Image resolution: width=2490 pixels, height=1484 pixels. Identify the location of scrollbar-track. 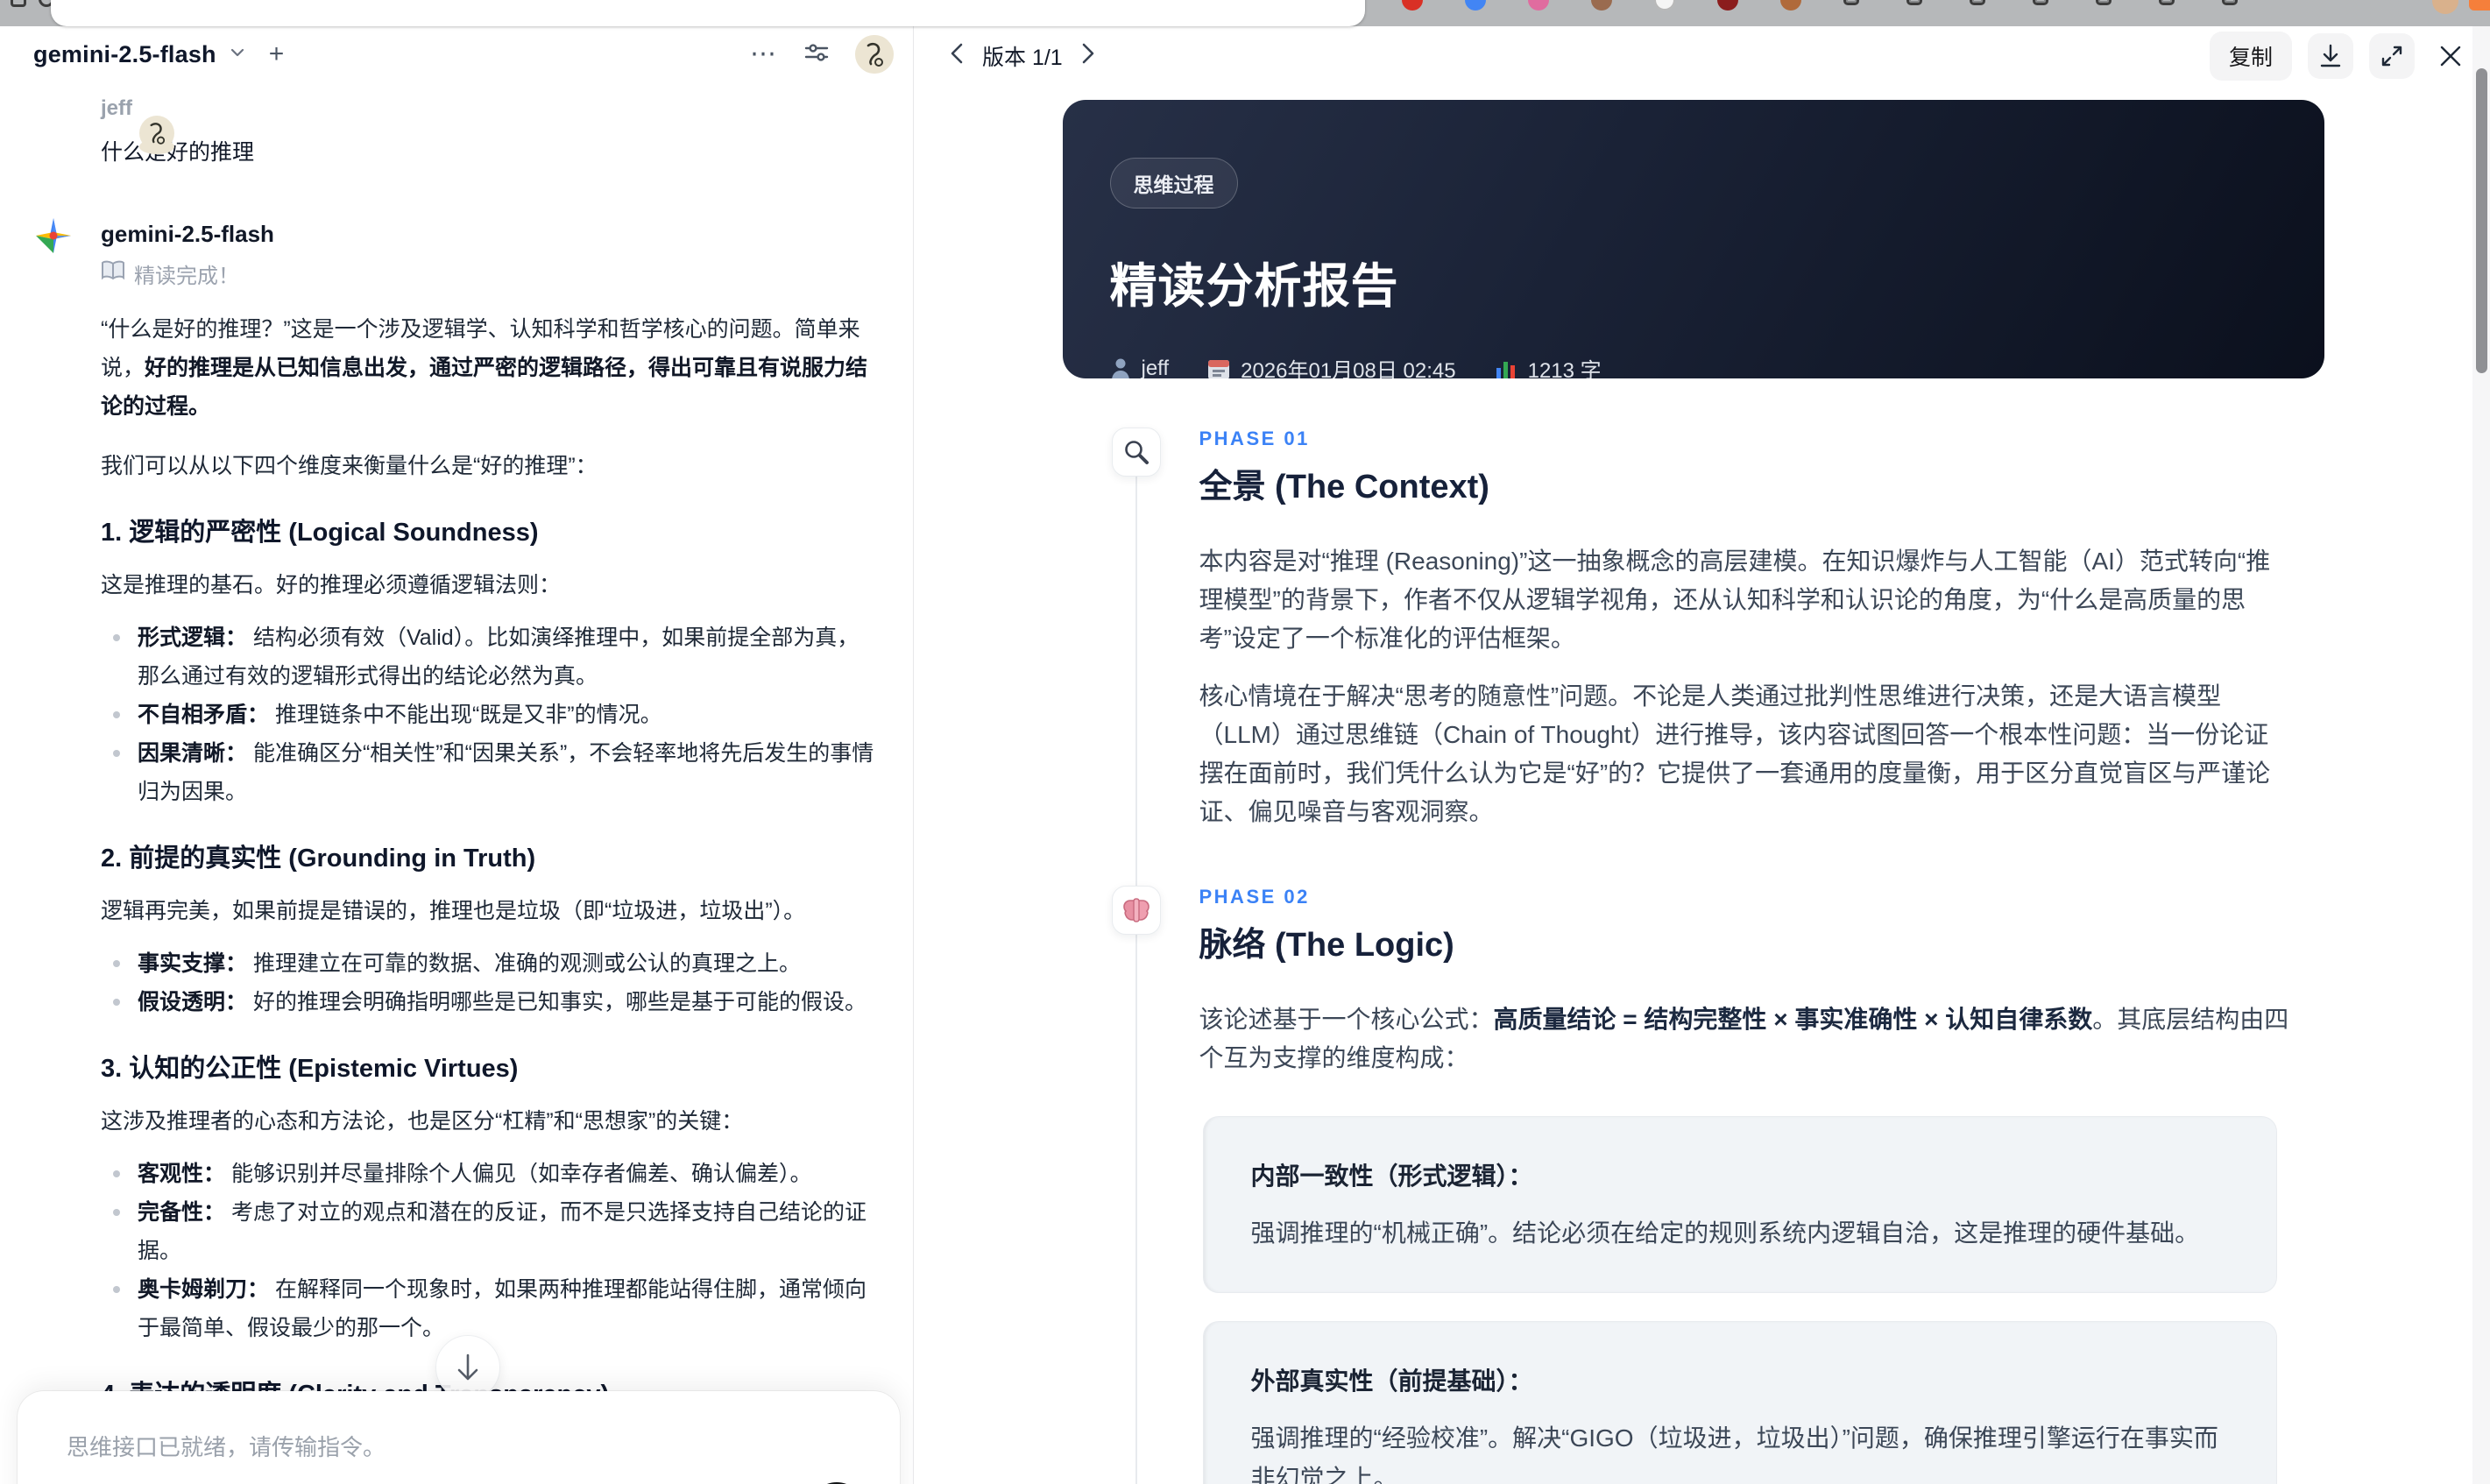
(2481, 755).